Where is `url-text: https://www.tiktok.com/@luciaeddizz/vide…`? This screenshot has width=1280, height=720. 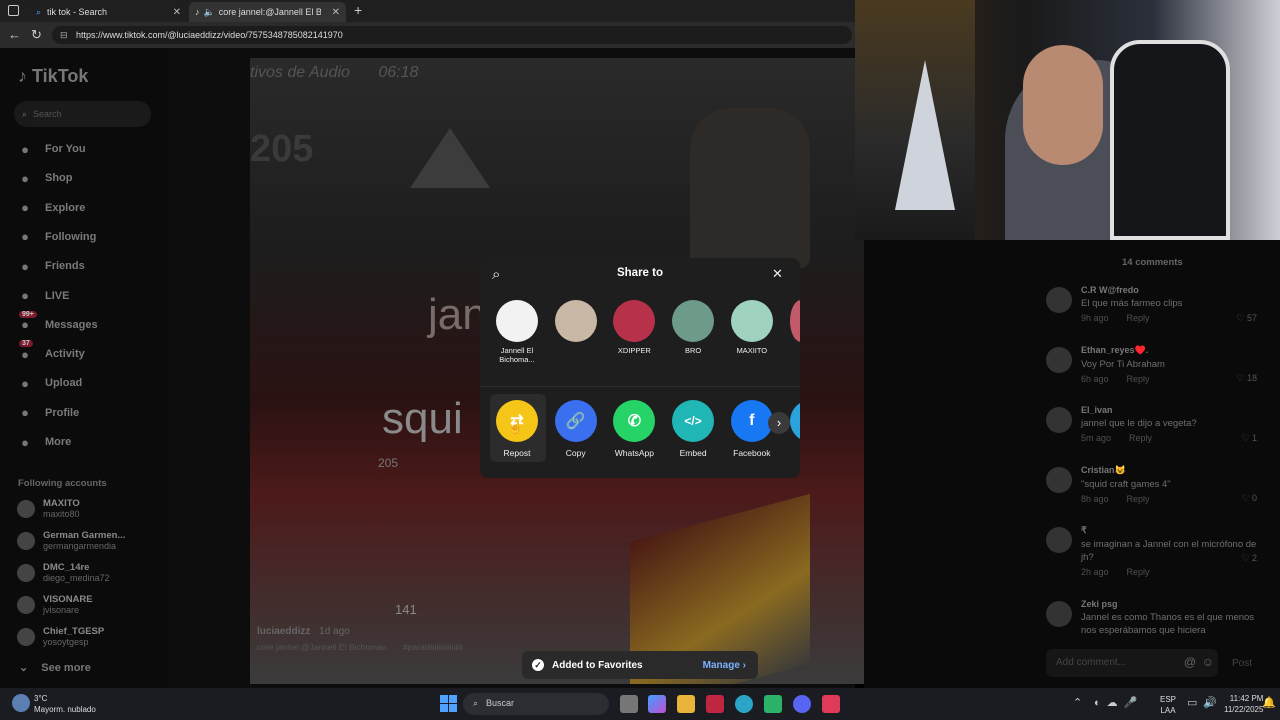 url-text: https://www.tiktok.com/@luciaeddizz/vide… is located at coordinates (209, 35).